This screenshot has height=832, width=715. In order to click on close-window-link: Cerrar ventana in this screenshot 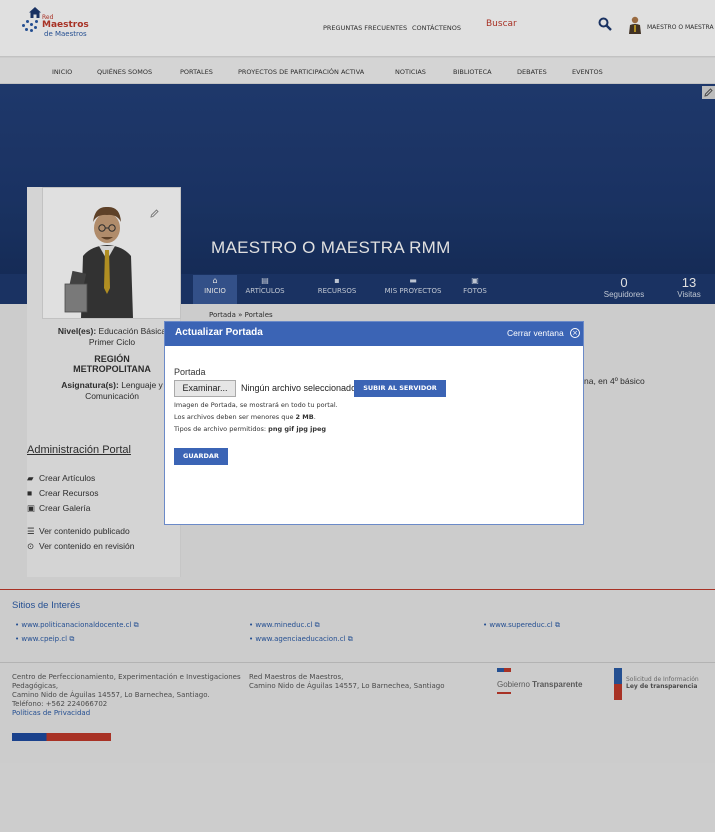, I will do `click(535, 333)`.